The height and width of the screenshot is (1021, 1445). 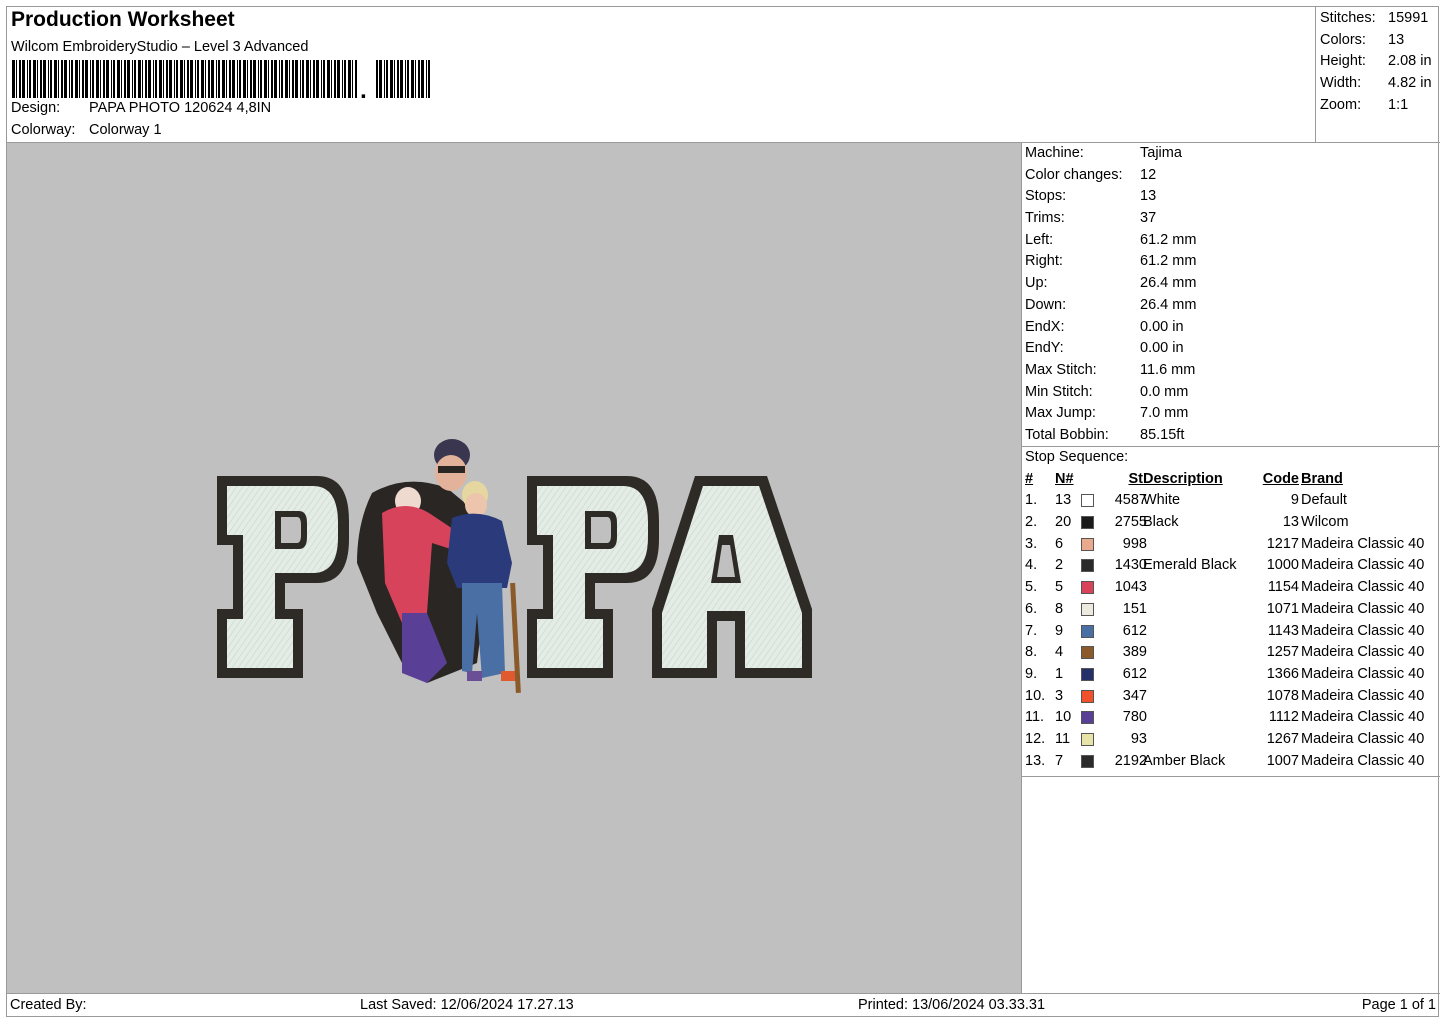 I want to click on color-description: Amber Black, so click(x=1184, y=760).